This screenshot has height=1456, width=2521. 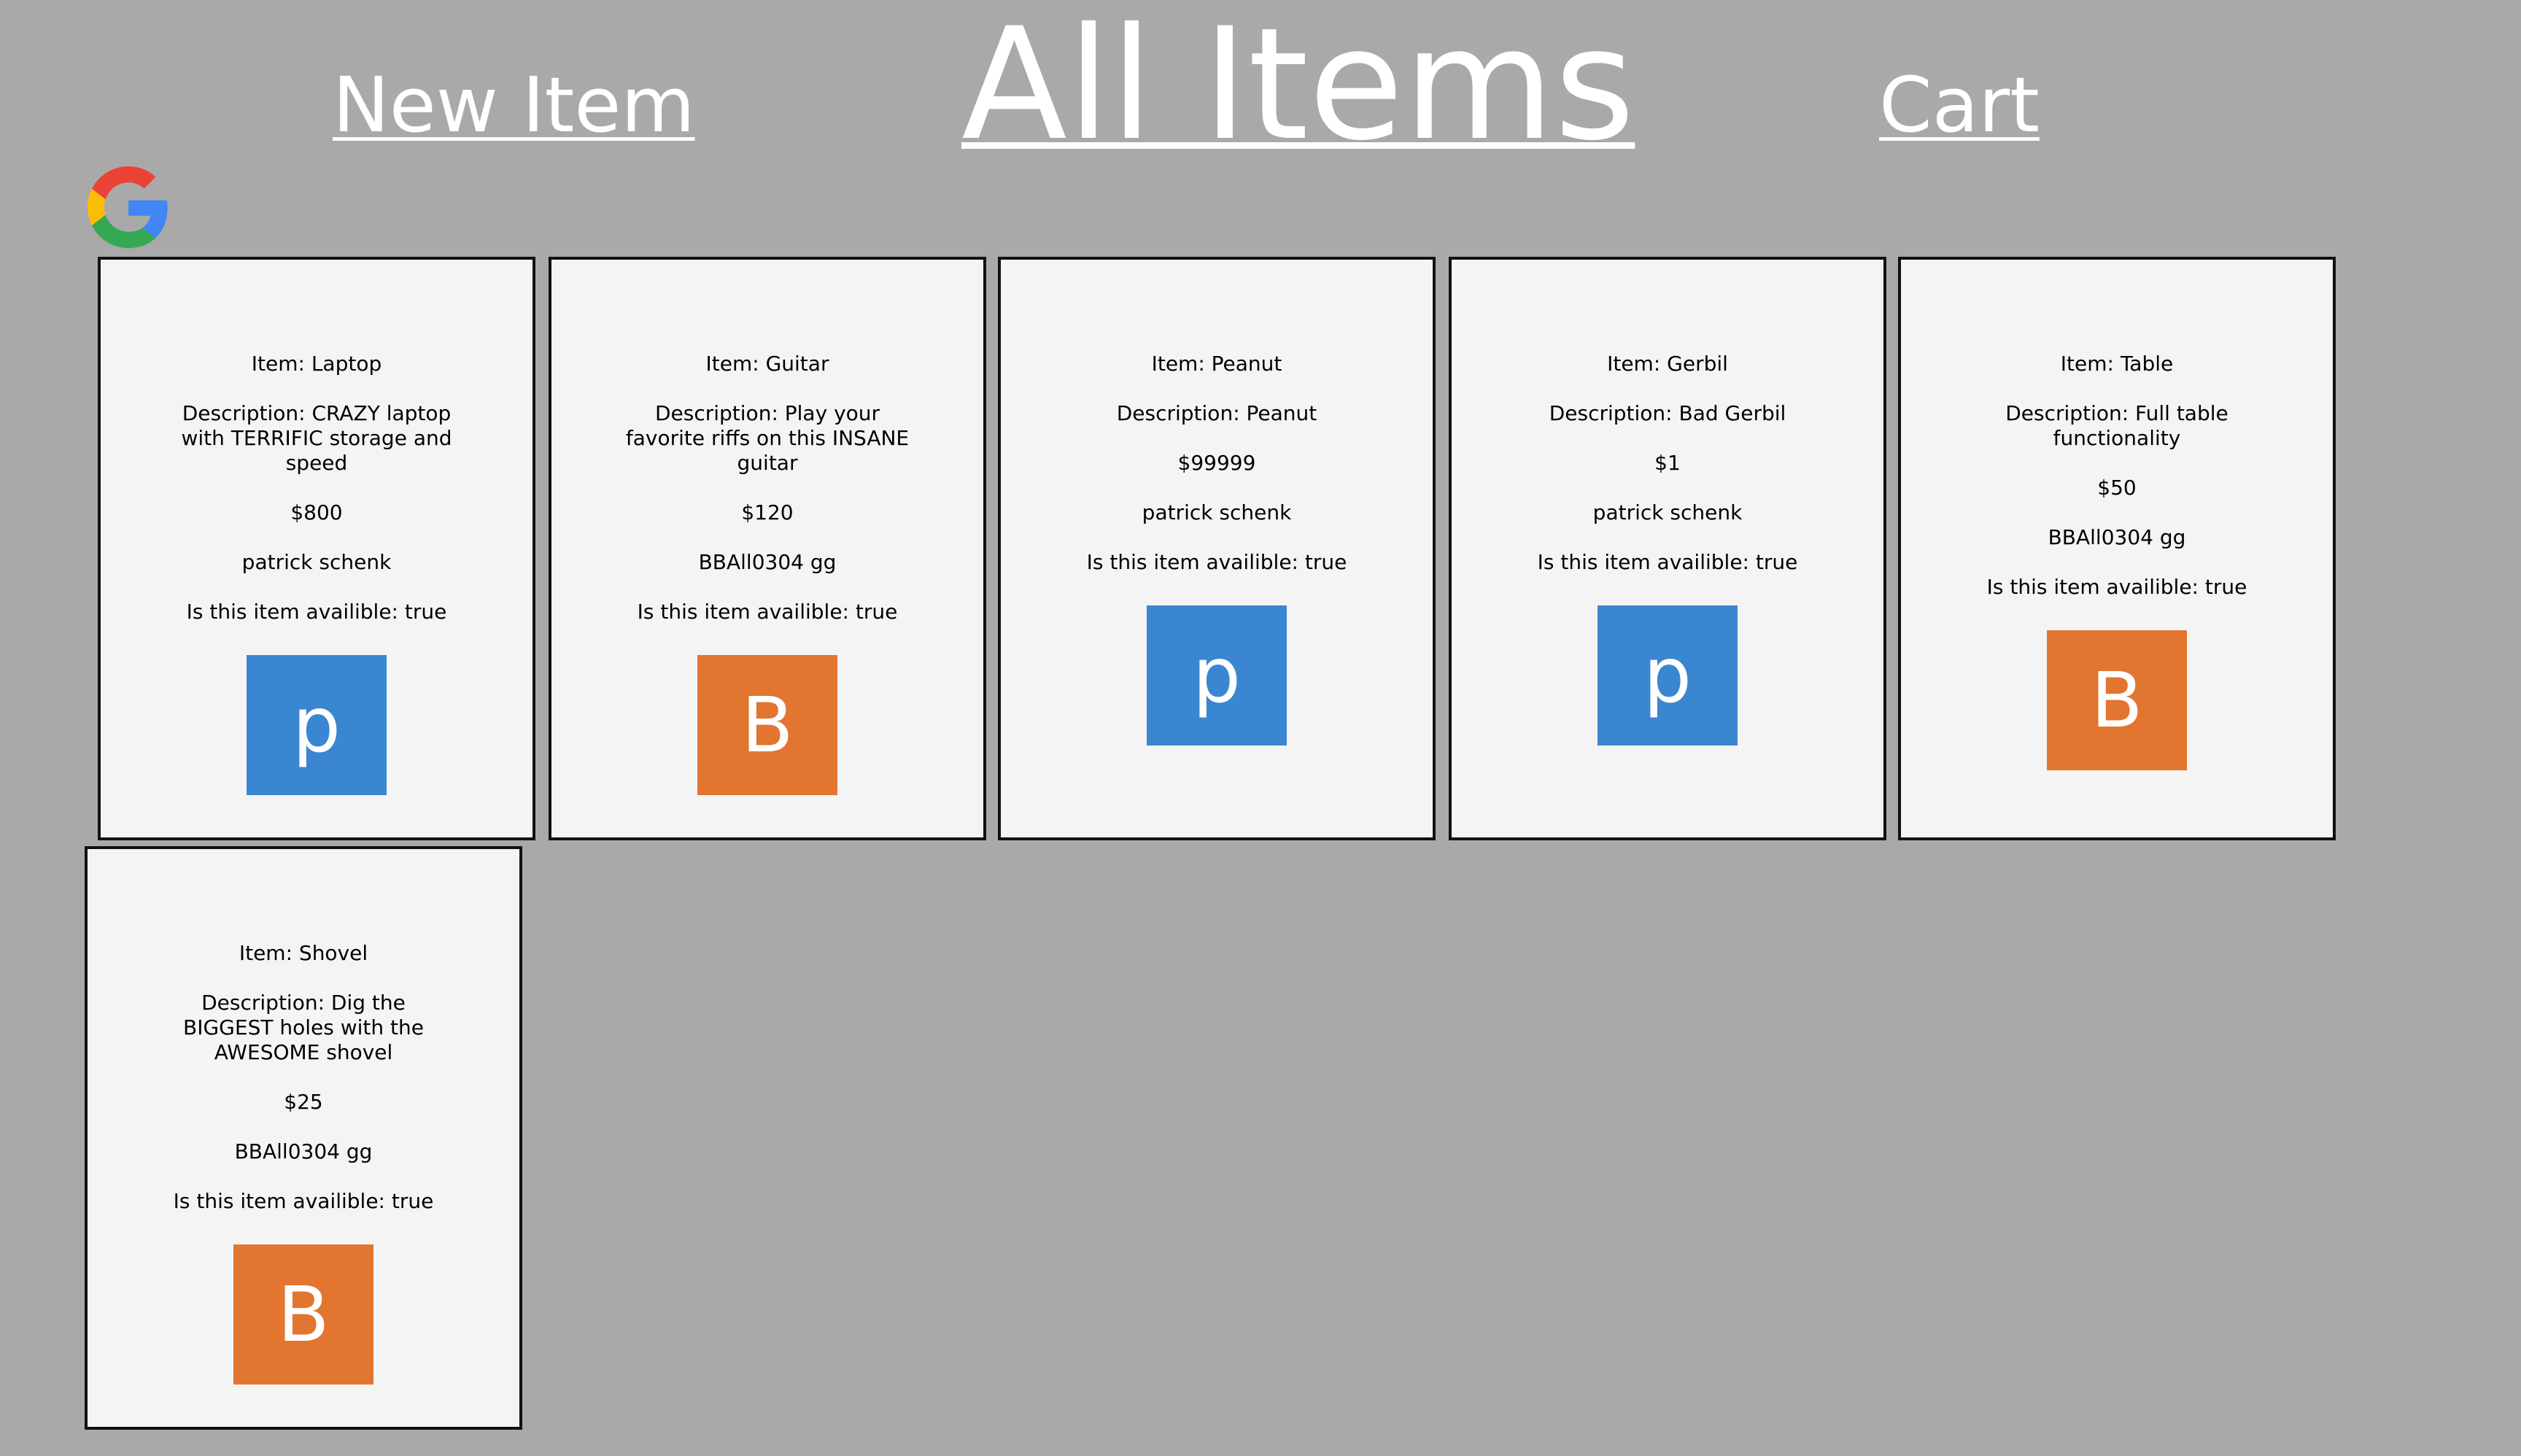 What do you see at coordinates (1667, 364) in the screenshot?
I see `item-name: Item: Gerbil` at bounding box center [1667, 364].